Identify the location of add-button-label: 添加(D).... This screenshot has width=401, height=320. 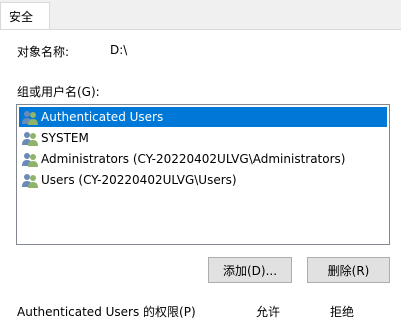
(250, 270).